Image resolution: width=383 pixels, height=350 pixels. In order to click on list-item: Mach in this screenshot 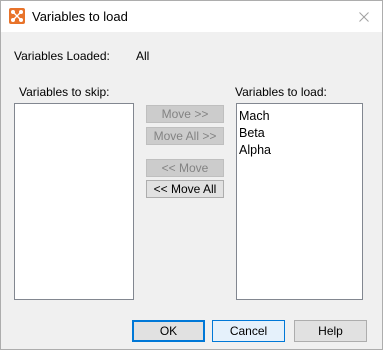, I will do `click(299, 116)`.